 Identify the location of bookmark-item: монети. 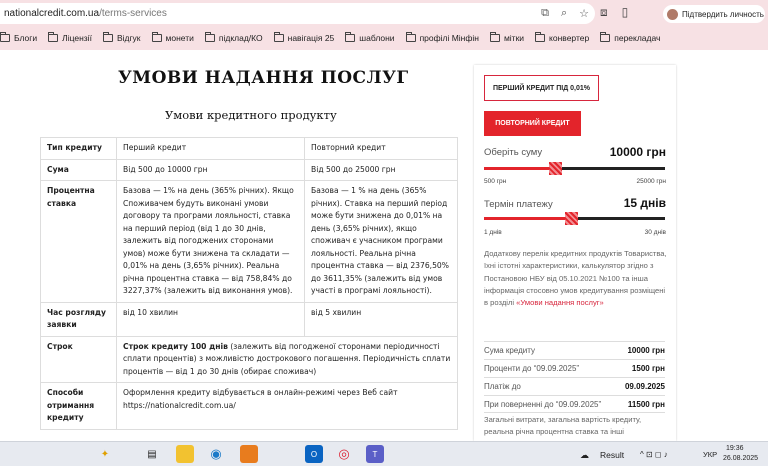
(172, 37).